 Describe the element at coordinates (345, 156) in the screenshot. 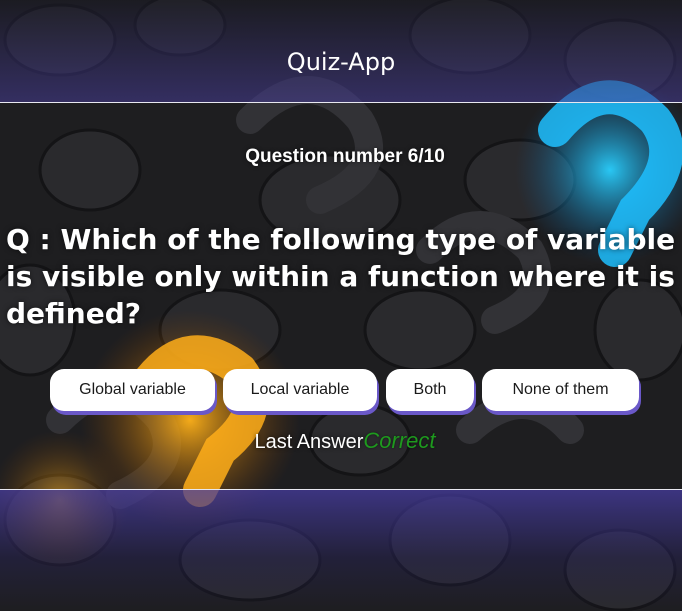

I see `question-number: Question number 6/10` at that location.